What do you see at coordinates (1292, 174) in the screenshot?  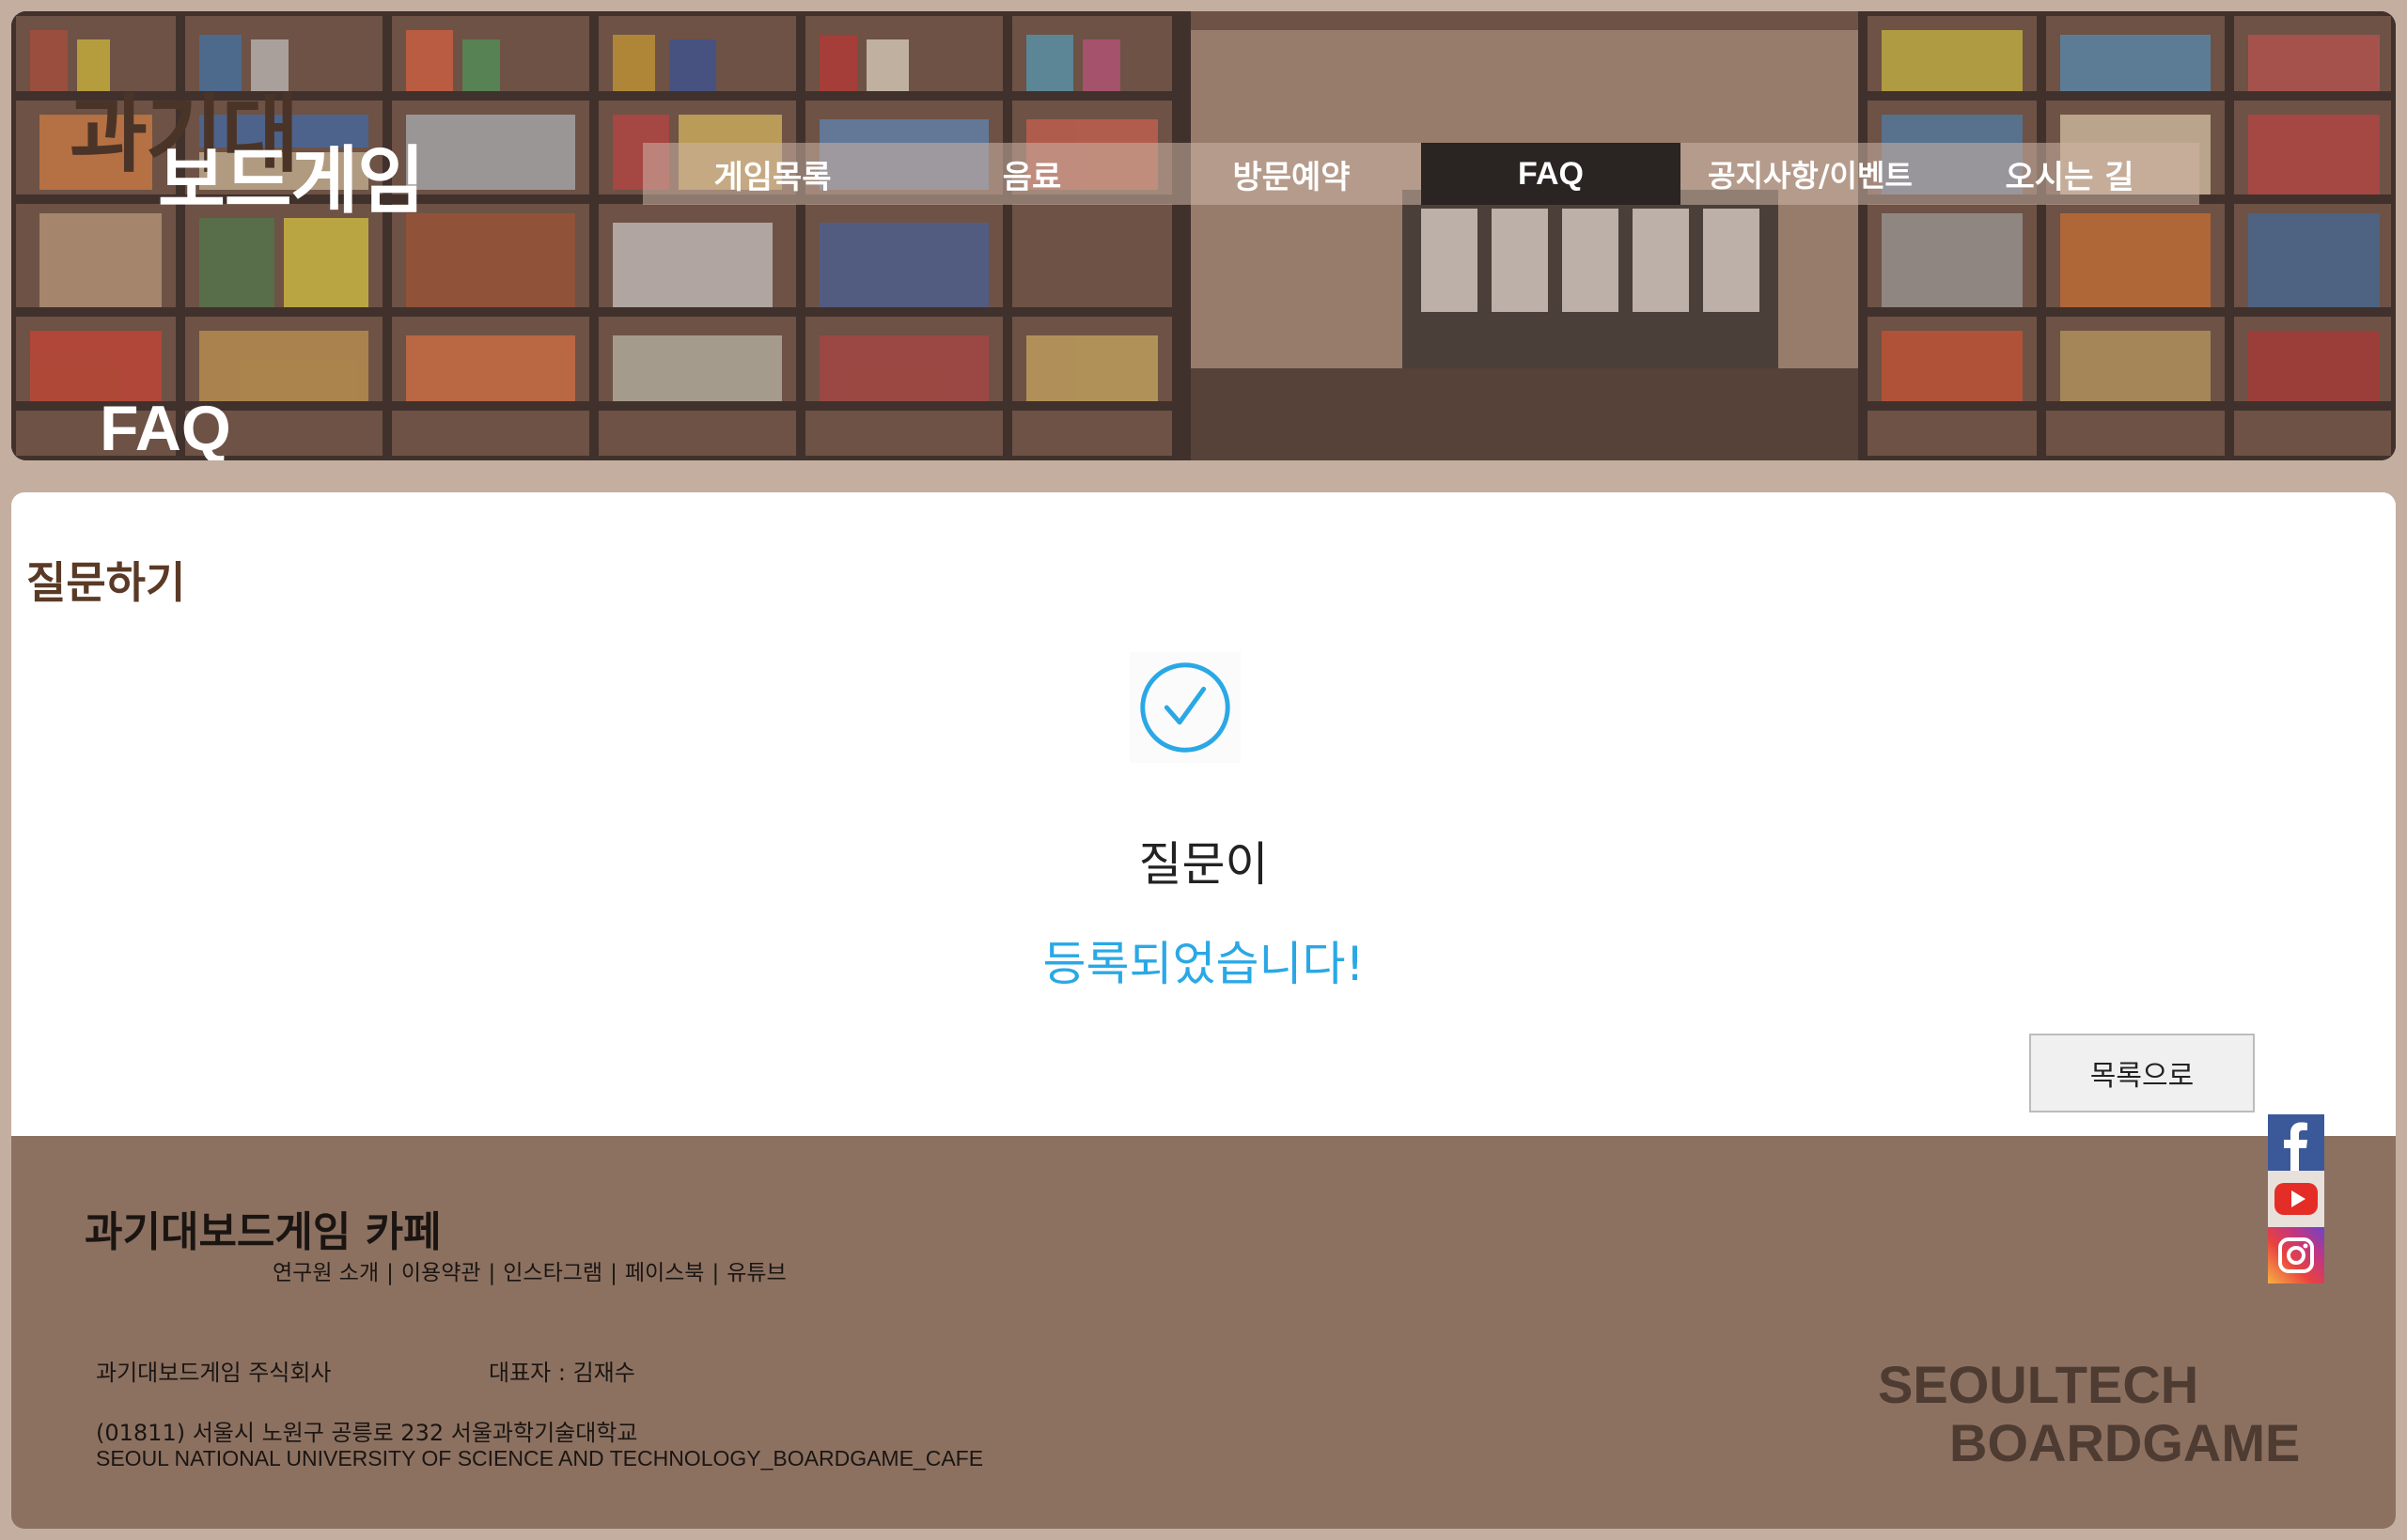 I see `nav-item-reservation: 방문예약` at bounding box center [1292, 174].